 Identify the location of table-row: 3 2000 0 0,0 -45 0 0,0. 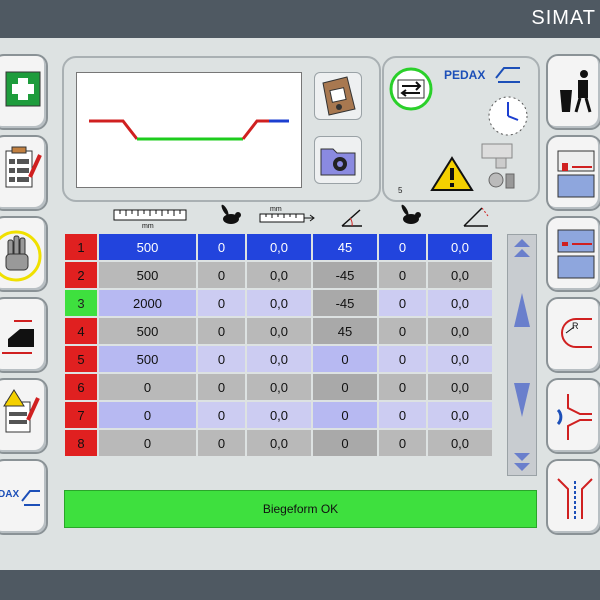
(278, 303).